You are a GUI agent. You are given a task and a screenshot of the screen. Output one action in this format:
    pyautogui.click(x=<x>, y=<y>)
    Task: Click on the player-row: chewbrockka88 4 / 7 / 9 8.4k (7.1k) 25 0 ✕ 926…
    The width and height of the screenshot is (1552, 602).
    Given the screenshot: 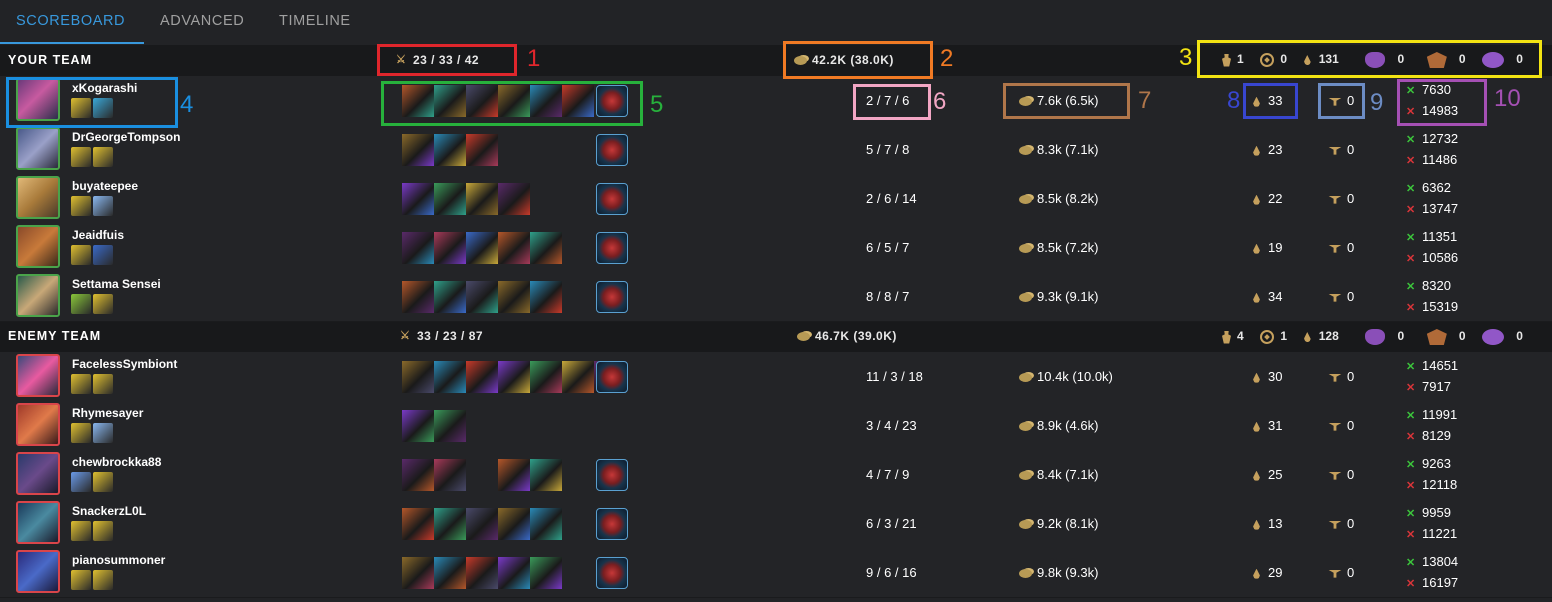 What is the action you would take?
    pyautogui.click(x=776, y=475)
    